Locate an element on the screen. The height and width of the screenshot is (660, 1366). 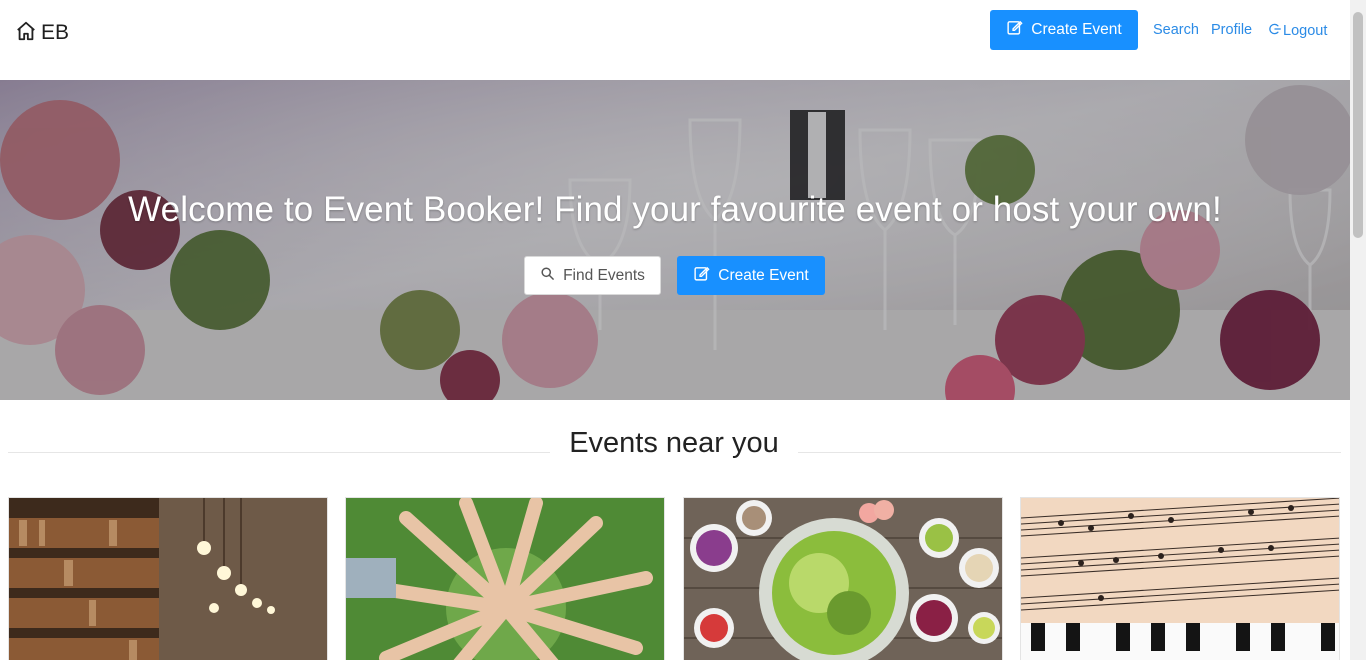
home-icon is located at coordinates (26, 33).